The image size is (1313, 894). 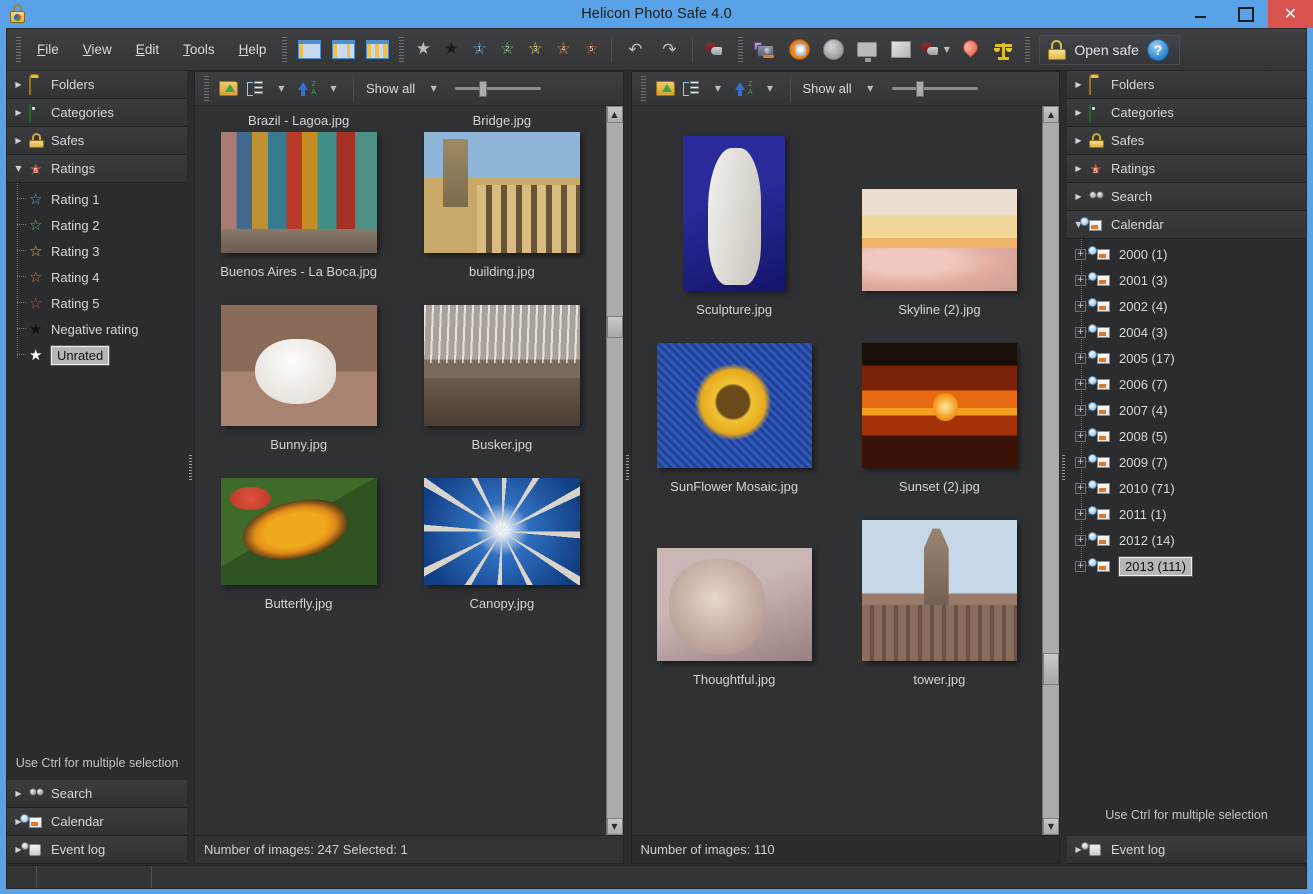 I want to click on right-splitter, so click(x=1063, y=467).